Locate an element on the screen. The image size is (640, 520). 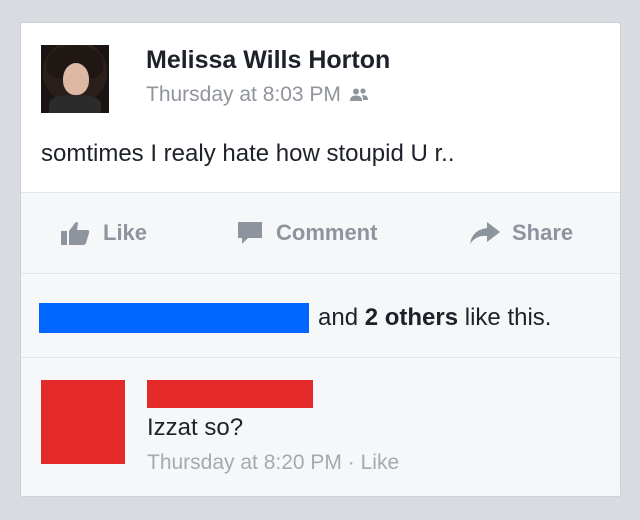
action-bar: Like Comment Share is located at coordinates (320, 233).